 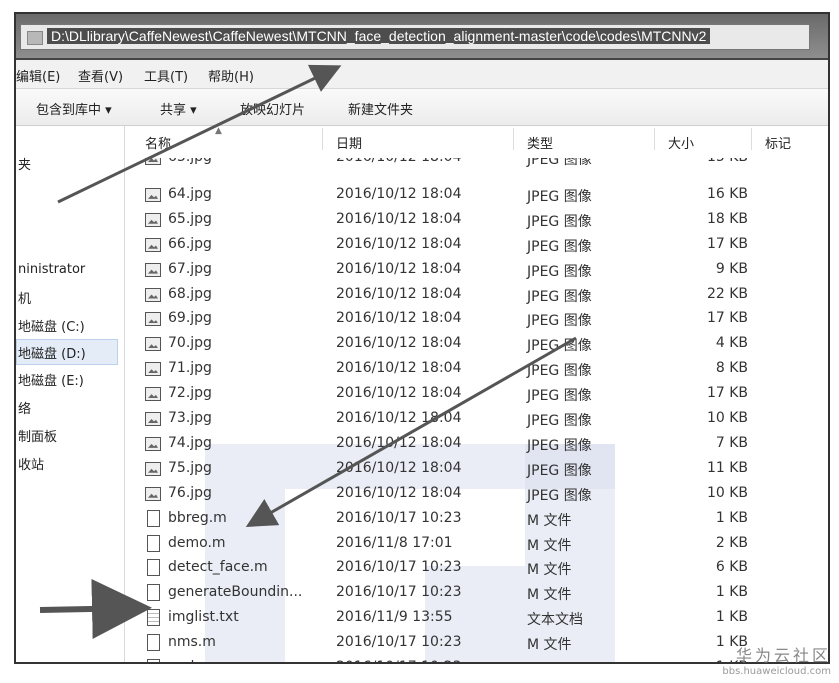 What do you see at coordinates (199, 134) in the screenshot?
I see `arrow-to-address-bar` at bounding box center [199, 134].